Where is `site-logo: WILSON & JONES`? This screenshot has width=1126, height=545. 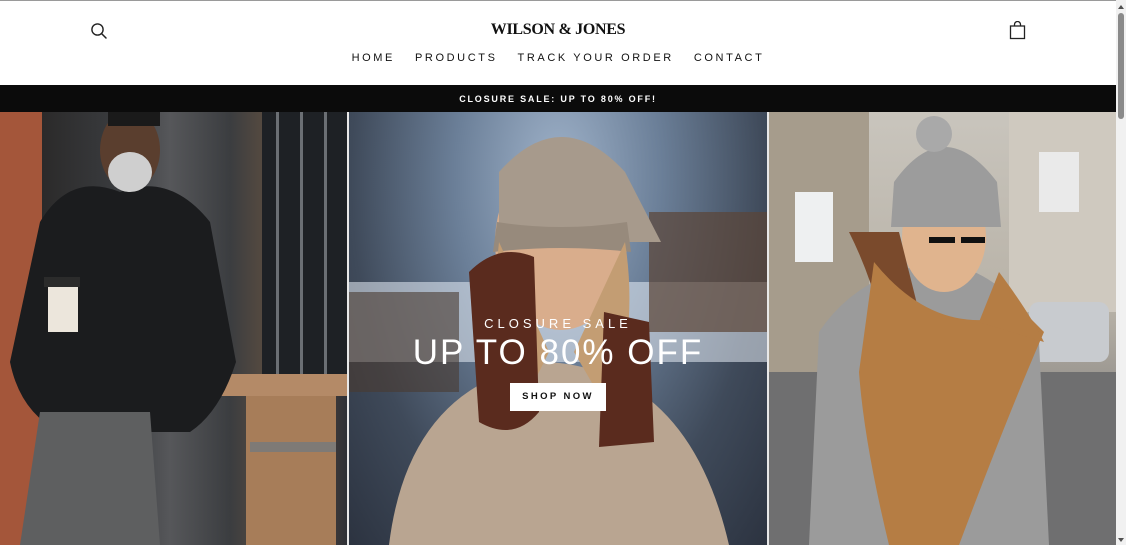 site-logo: WILSON & JONES is located at coordinates (558, 30).